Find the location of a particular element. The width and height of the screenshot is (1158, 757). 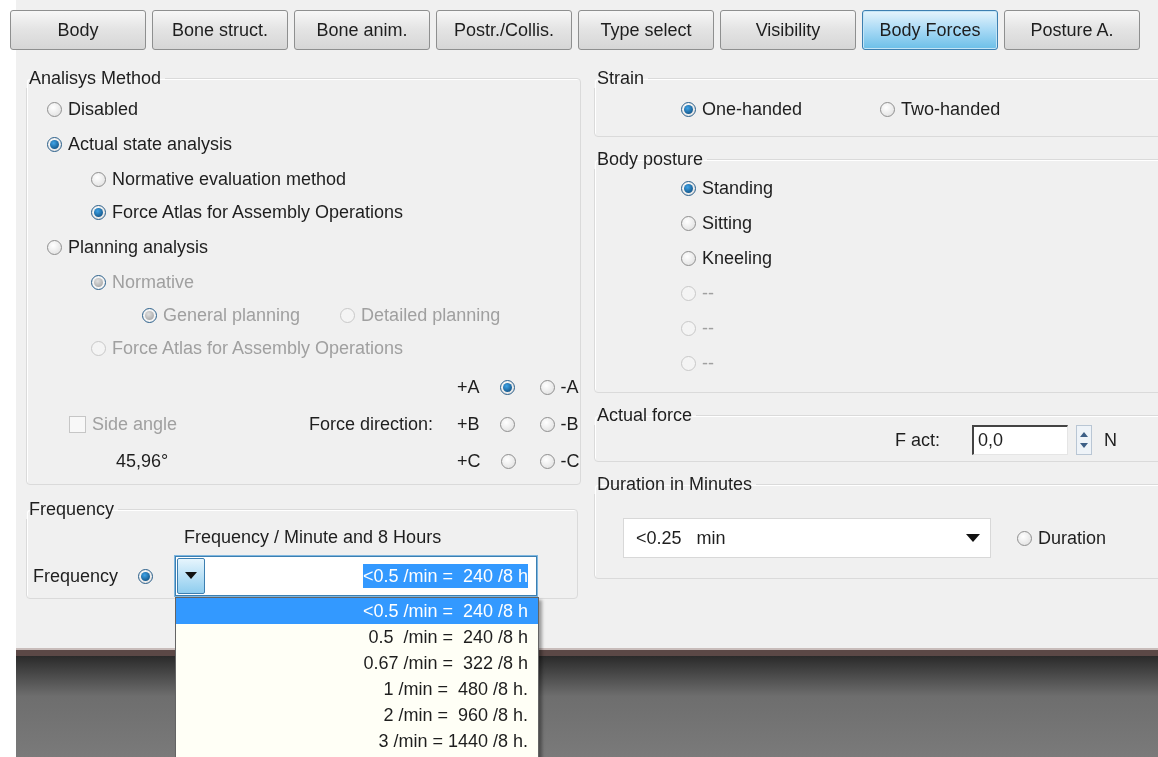

radio-button: Force Atlas for Assembly Operations is located at coordinates (247, 212).